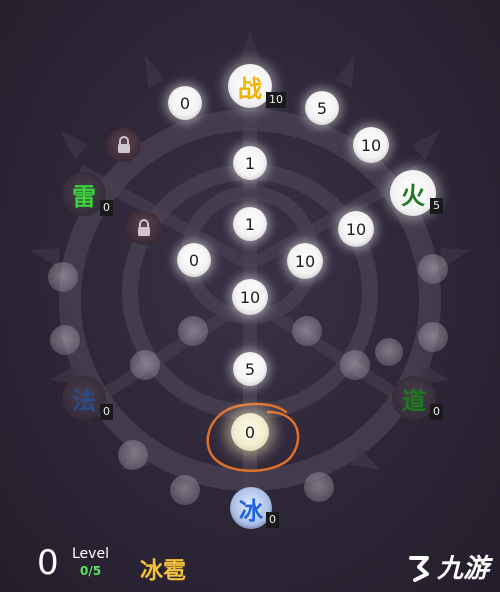 Image resolution: width=500 pixels, height=592 pixels. I want to click on watermark: 九游, so click(447, 566).